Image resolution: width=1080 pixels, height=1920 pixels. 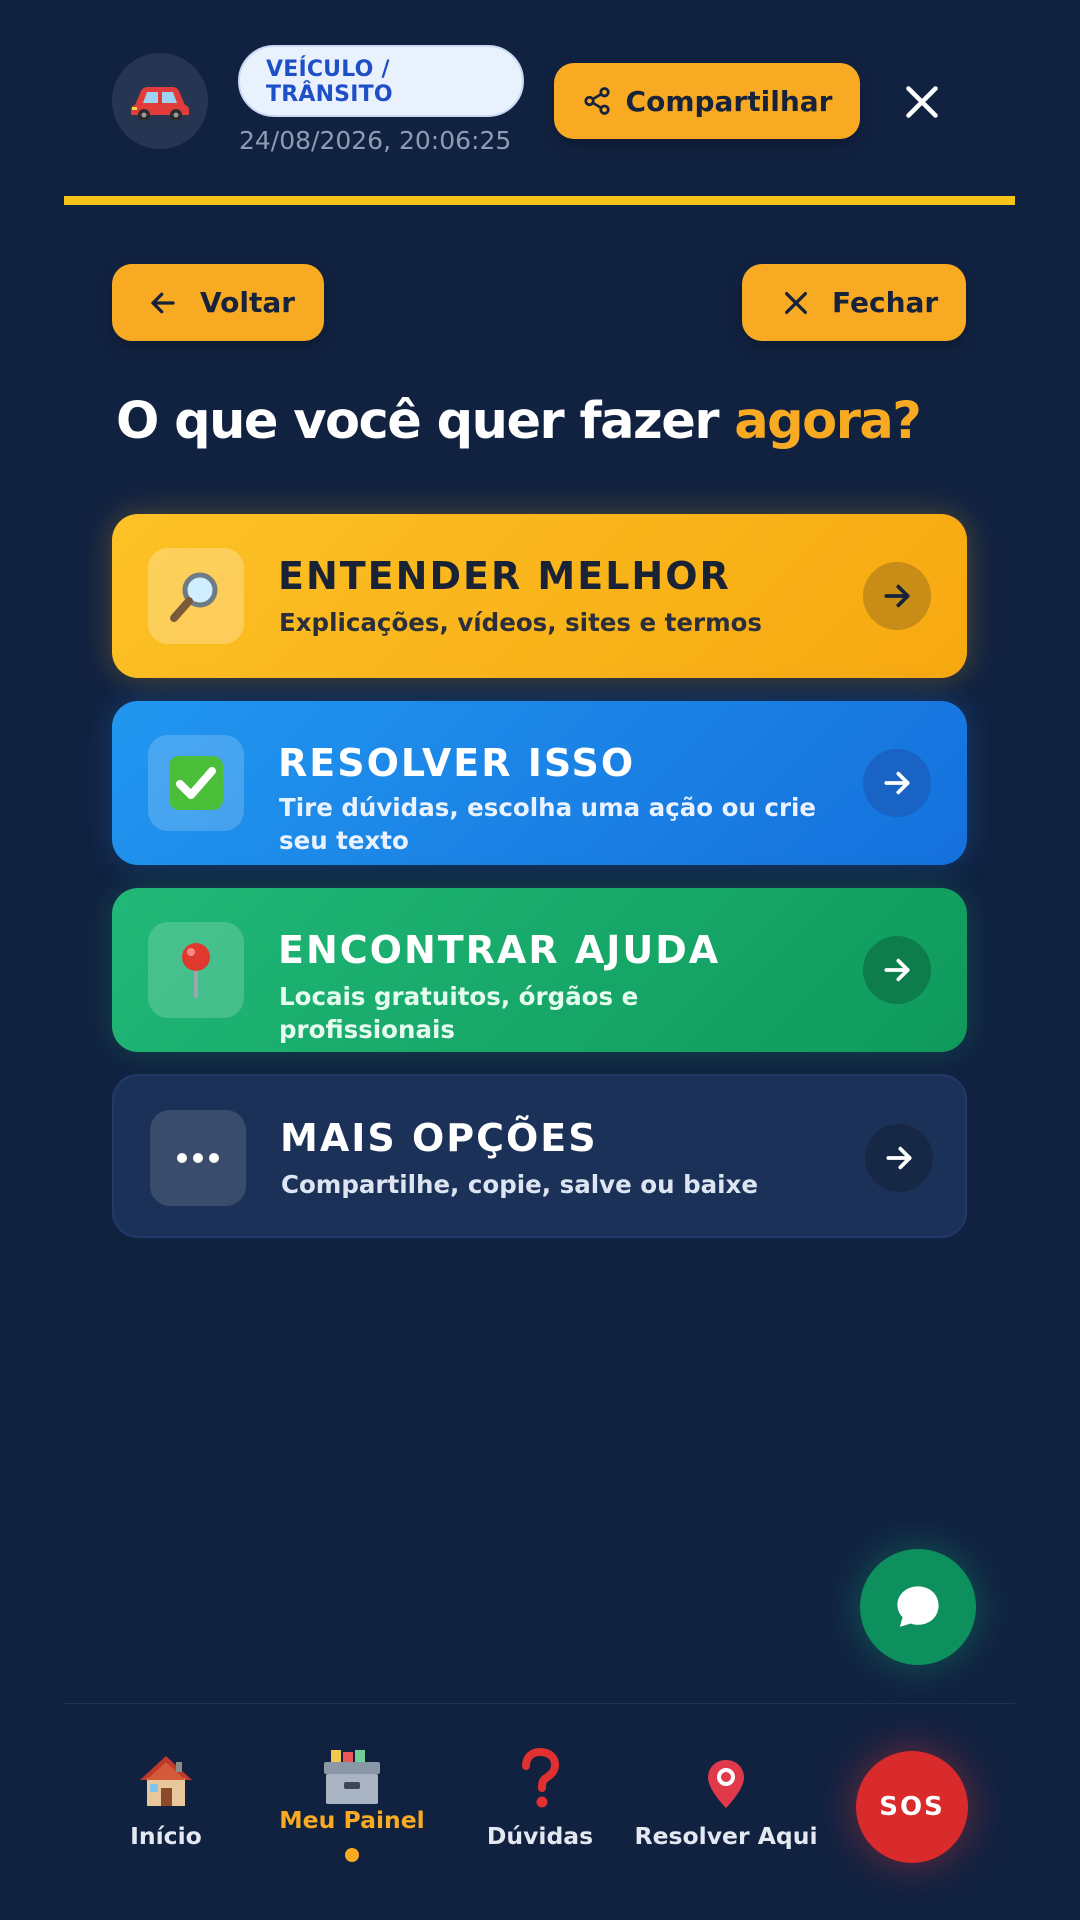 I want to click on house-icon, so click(x=166, y=1781).